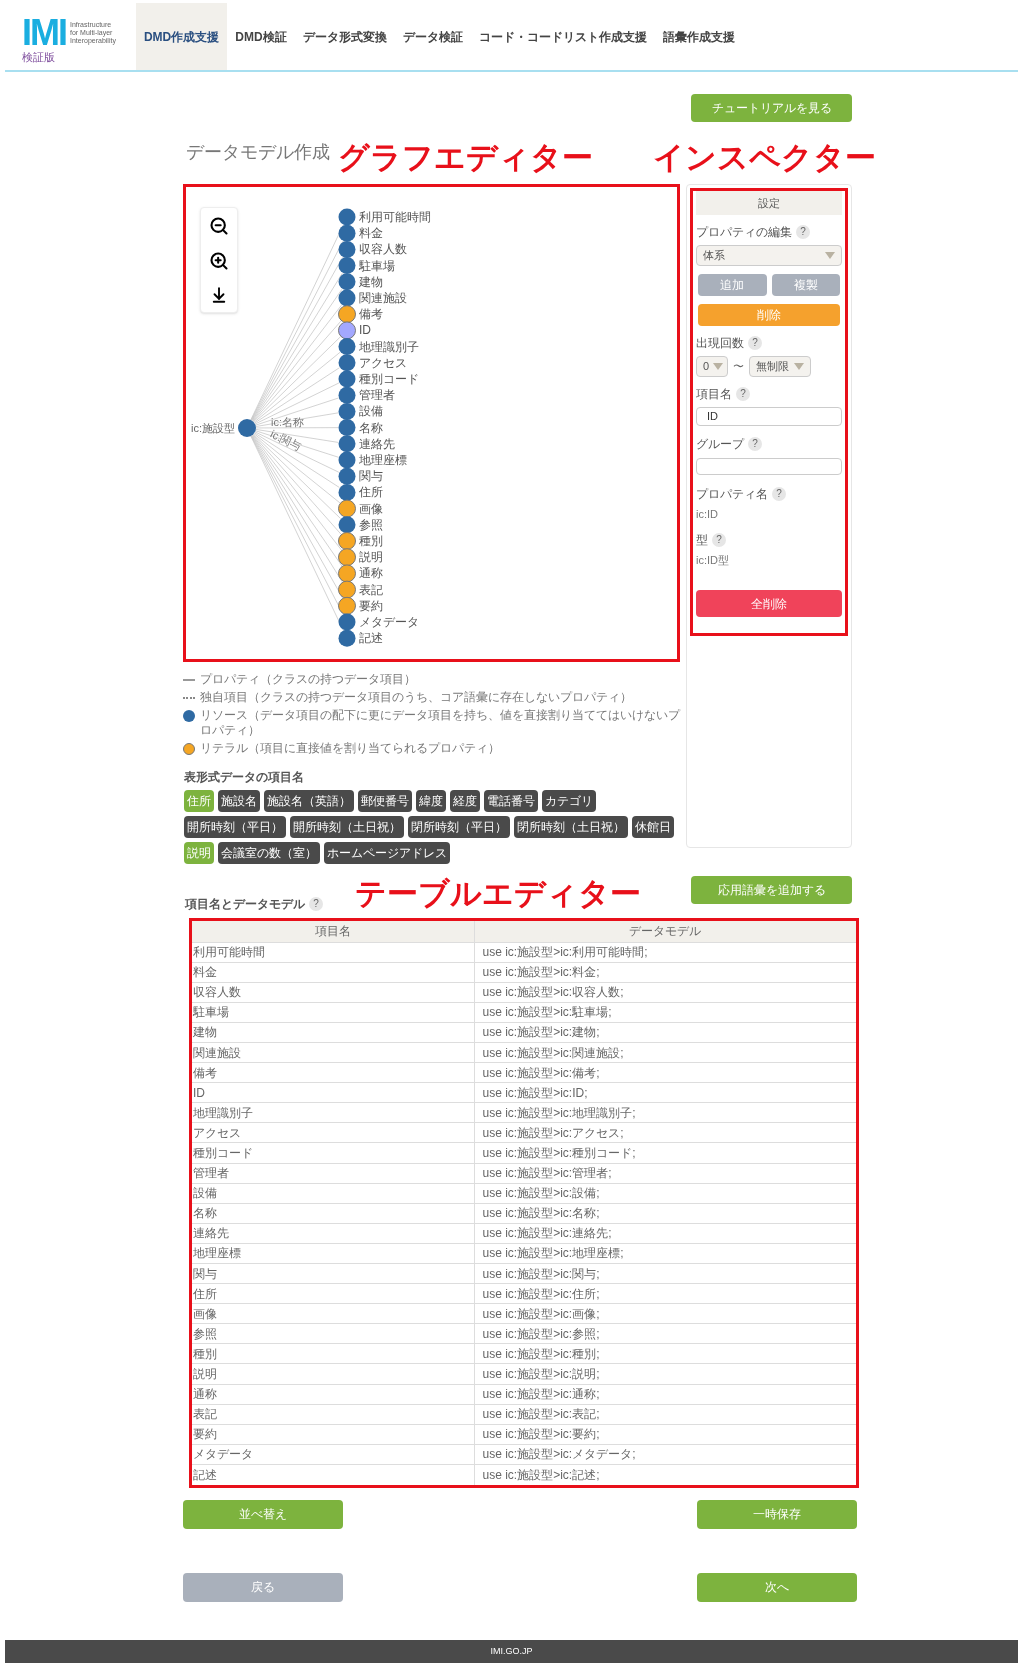 This screenshot has height=1663, width=1018. What do you see at coordinates (247, 428) in the screenshot?
I see `root-node` at bounding box center [247, 428].